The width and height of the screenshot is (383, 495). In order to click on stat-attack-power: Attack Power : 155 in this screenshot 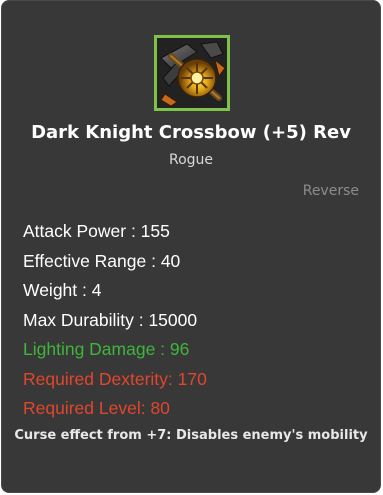, I will do `click(96, 231)`.